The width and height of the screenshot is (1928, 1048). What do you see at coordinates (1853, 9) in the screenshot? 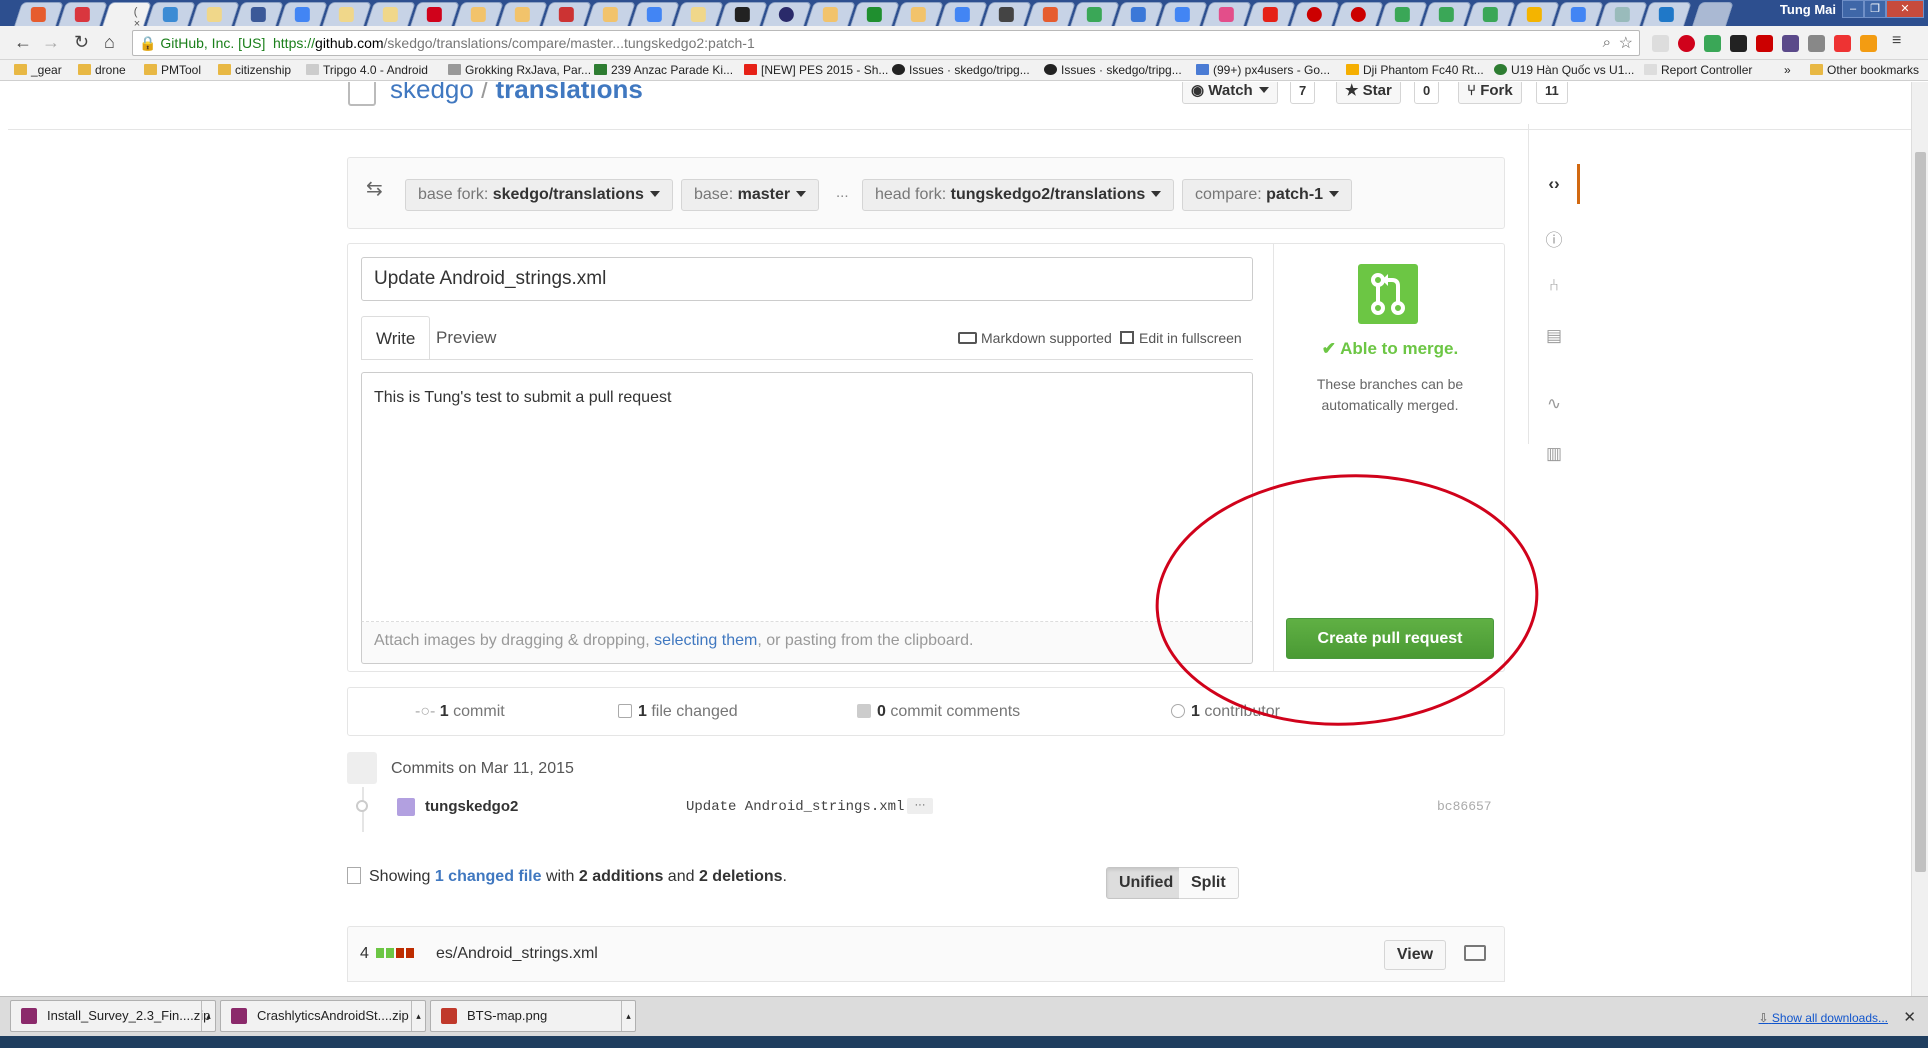
I see `minimize-icon: –` at bounding box center [1853, 9].